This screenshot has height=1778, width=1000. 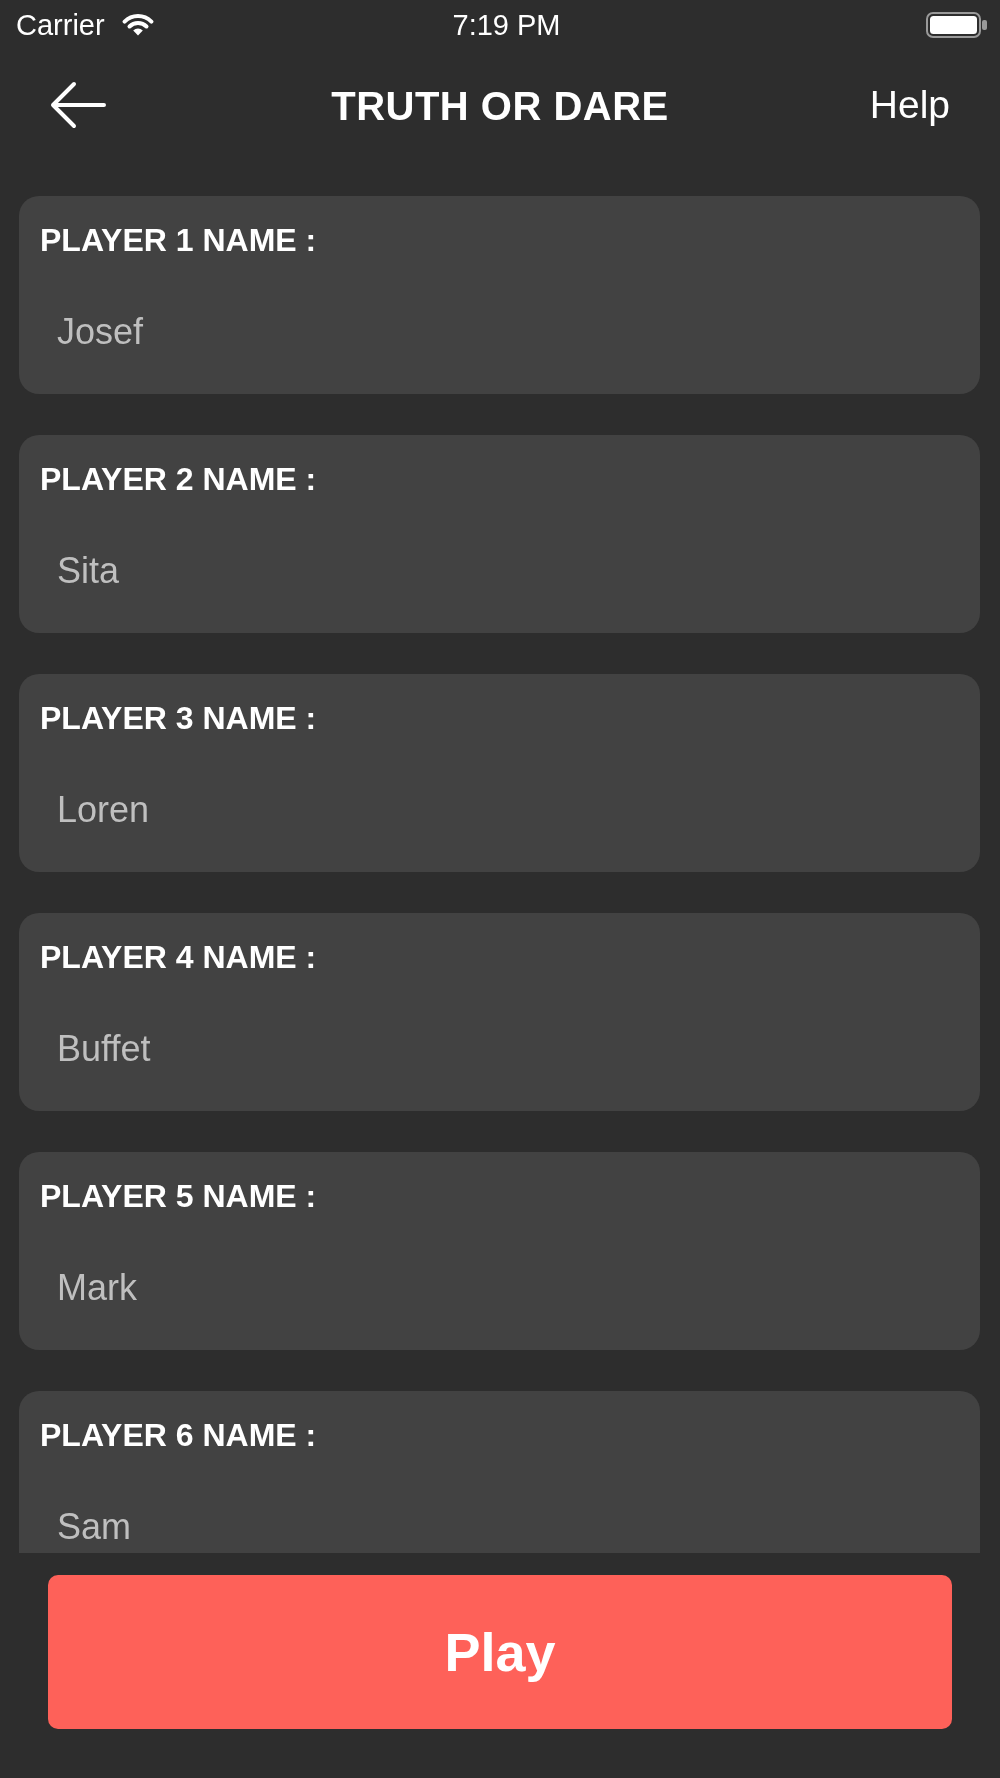 I want to click on name-field: Sita, so click(x=499, y=571).